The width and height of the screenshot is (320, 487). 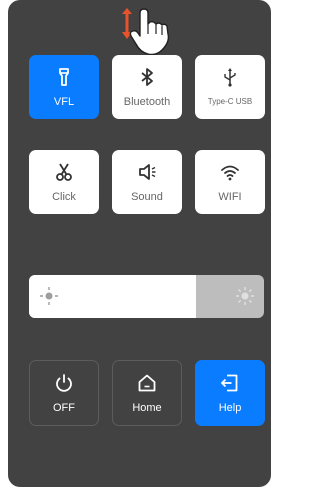 I want to click on sound-label: Sound, so click(x=147, y=197).